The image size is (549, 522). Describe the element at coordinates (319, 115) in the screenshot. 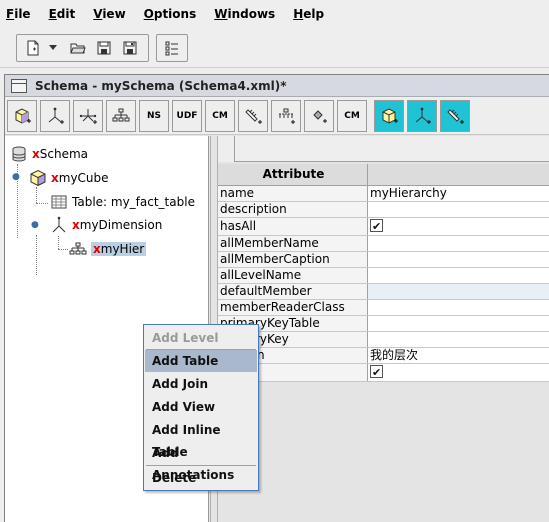

I see `add-property-icon` at that location.